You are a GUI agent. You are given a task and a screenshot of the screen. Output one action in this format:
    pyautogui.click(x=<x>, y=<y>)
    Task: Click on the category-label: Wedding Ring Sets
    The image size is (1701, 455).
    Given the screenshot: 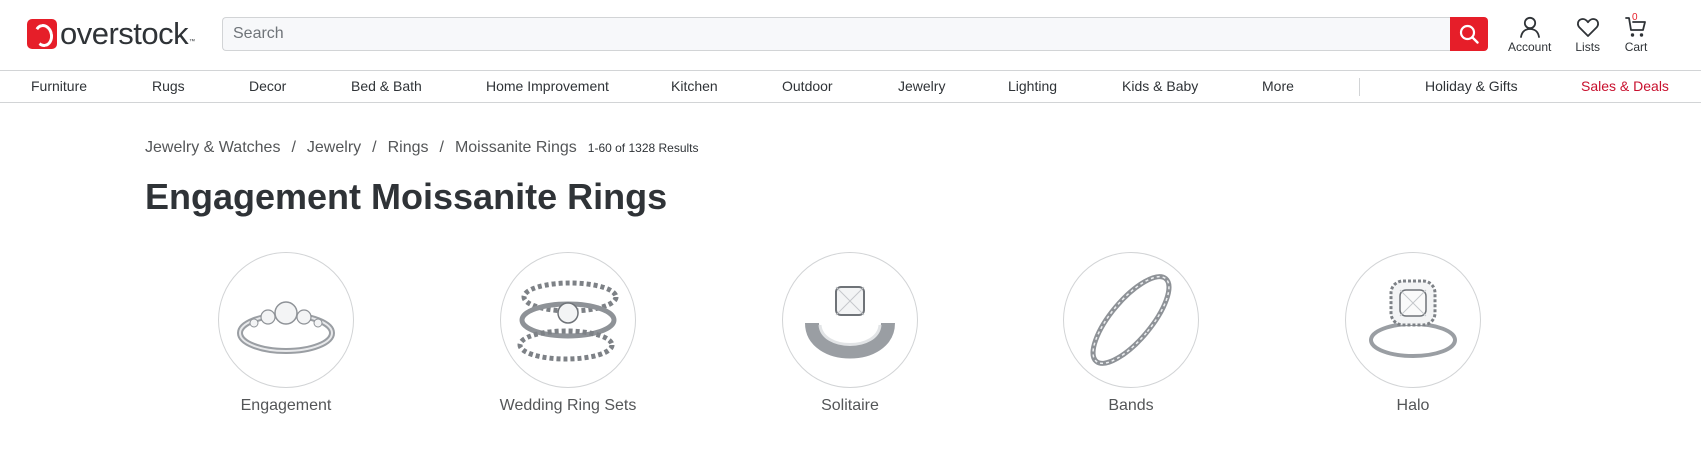 What is the action you would take?
    pyautogui.click(x=568, y=405)
    